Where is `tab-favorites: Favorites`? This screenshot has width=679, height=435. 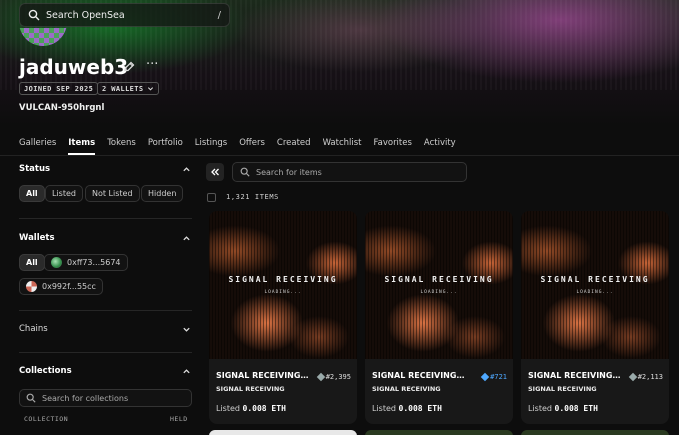 tab-favorites: Favorites is located at coordinates (393, 145).